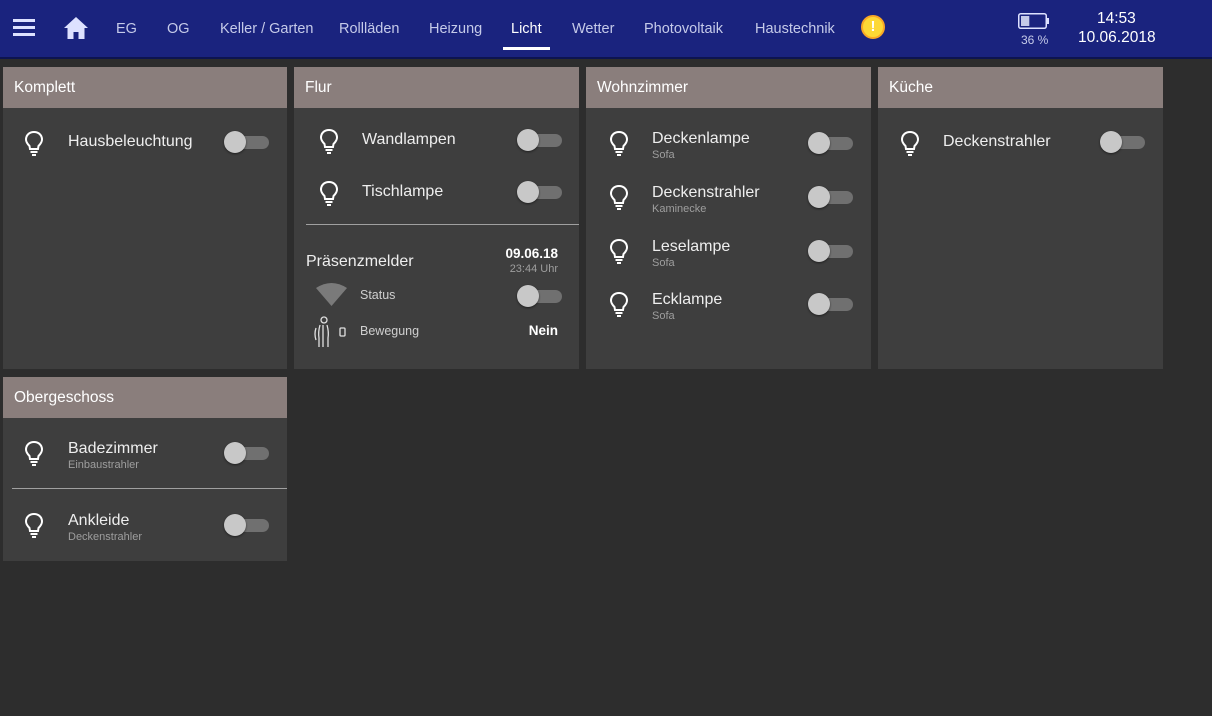  What do you see at coordinates (113, 448) in the screenshot?
I see `light-label: Badezimmer` at bounding box center [113, 448].